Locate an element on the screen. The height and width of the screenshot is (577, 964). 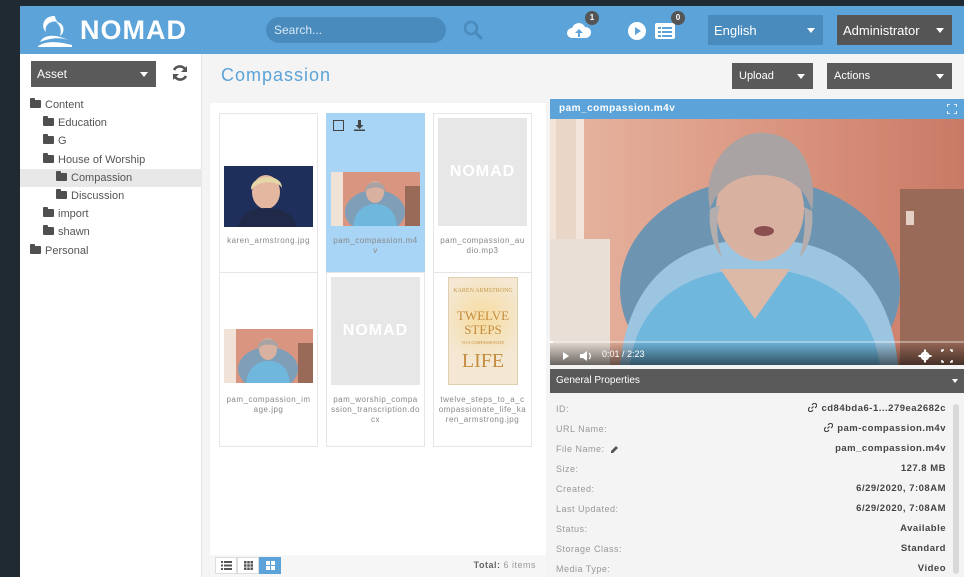
content-header: Compassion Upload Actions is located at coordinates (583, 76).